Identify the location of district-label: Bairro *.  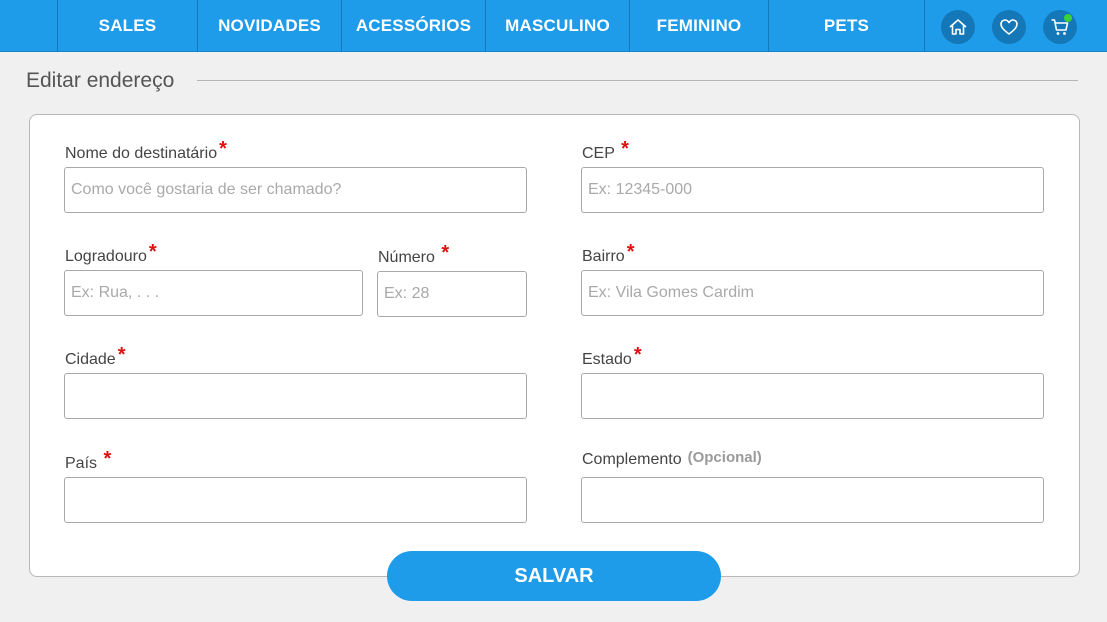
(608, 253).